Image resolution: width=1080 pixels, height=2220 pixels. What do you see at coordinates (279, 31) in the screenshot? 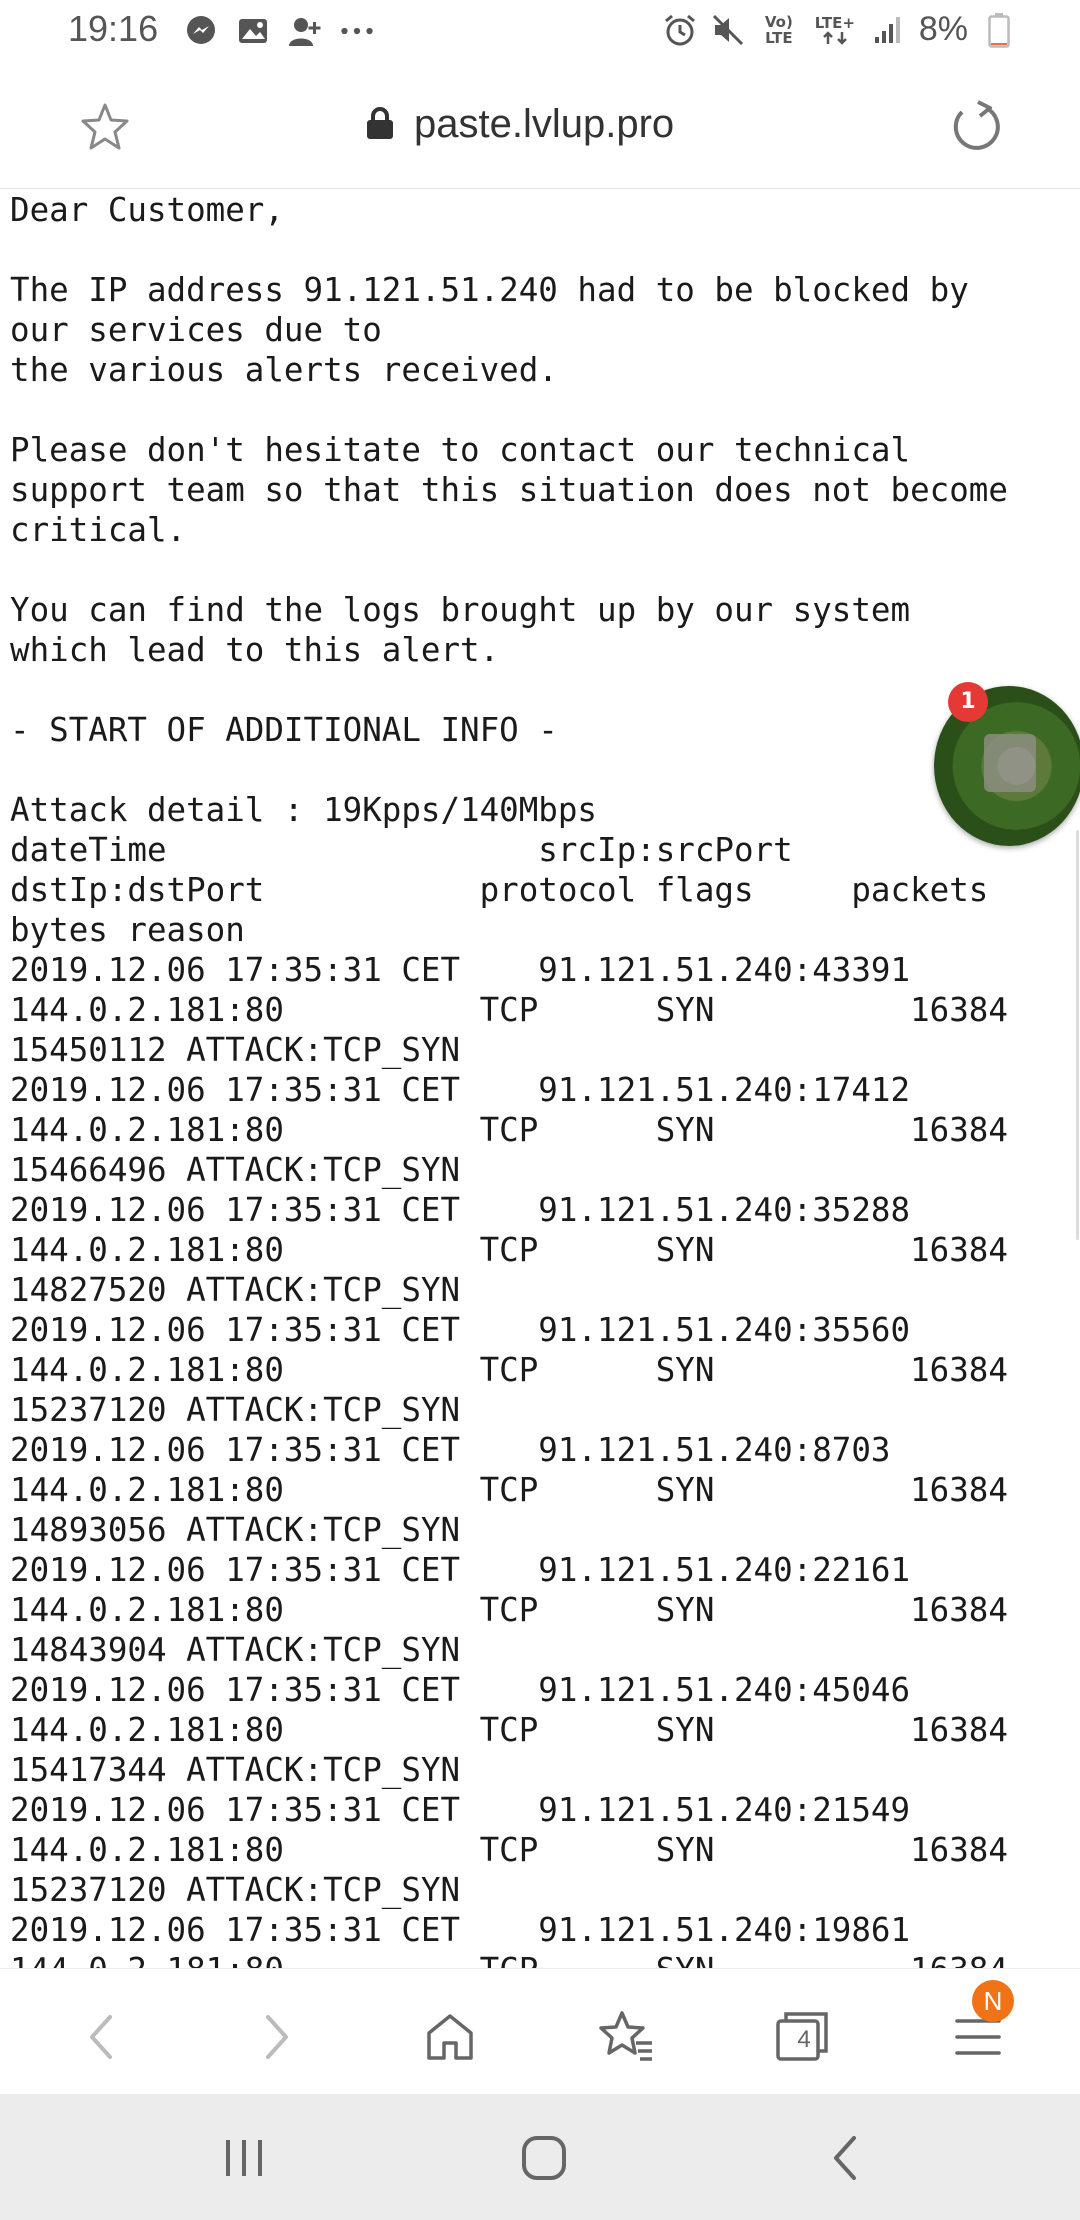
I see `notification-icons` at bounding box center [279, 31].